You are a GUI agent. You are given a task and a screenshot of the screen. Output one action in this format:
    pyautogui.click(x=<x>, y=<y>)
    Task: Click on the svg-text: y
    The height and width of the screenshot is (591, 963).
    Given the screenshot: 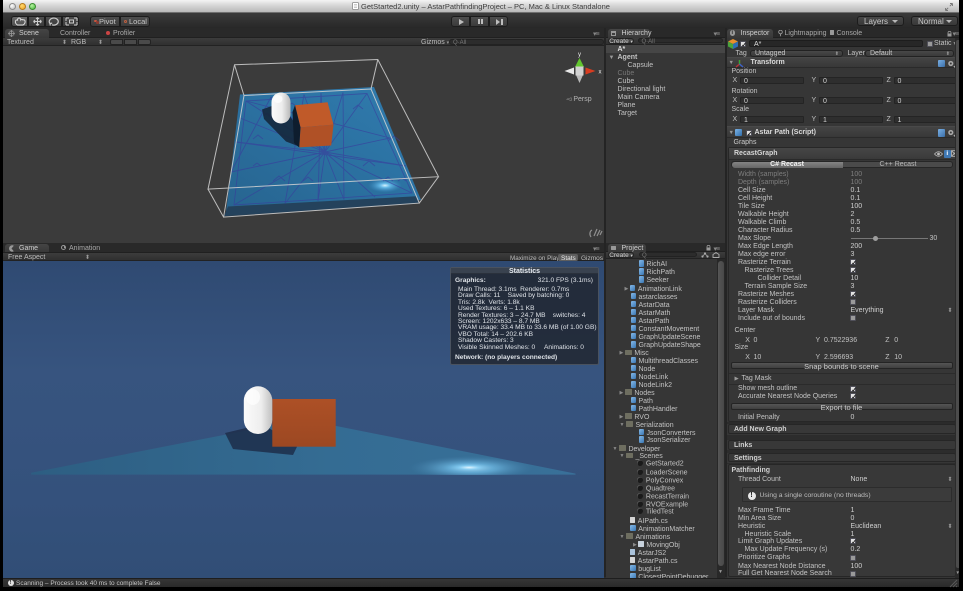 What is the action you would take?
    pyautogui.click(x=579, y=55)
    